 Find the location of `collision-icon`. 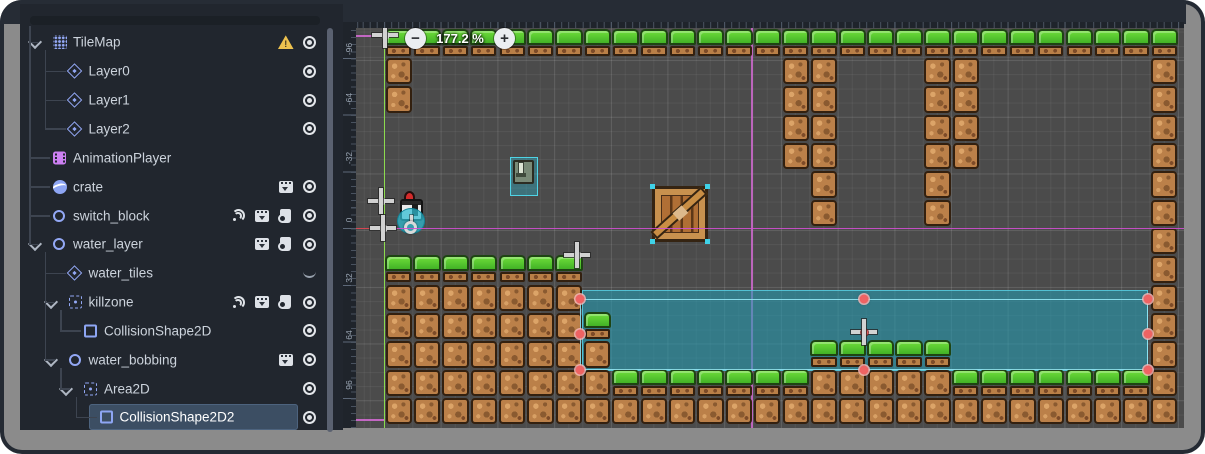

collision-icon is located at coordinates (106, 417).